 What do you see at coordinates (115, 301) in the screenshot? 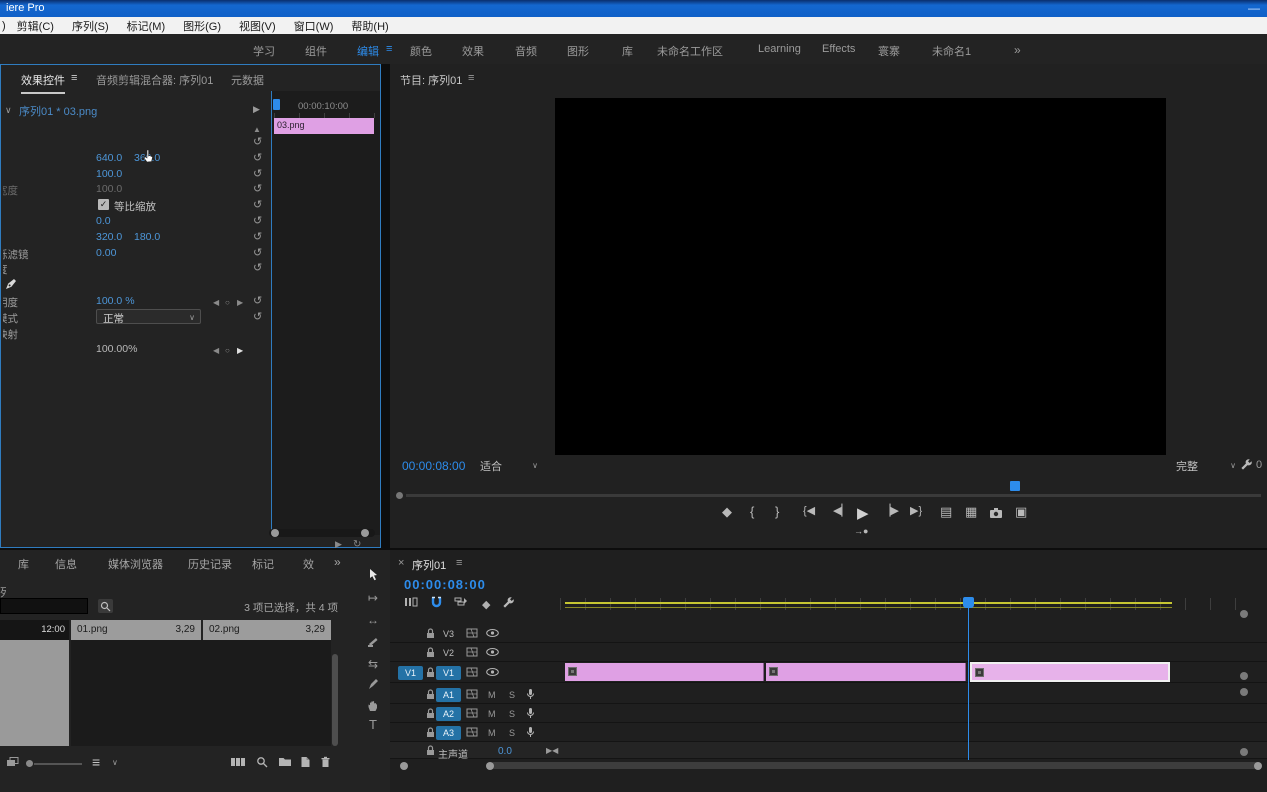
I see `opacity-value: 100.0 %` at bounding box center [115, 301].